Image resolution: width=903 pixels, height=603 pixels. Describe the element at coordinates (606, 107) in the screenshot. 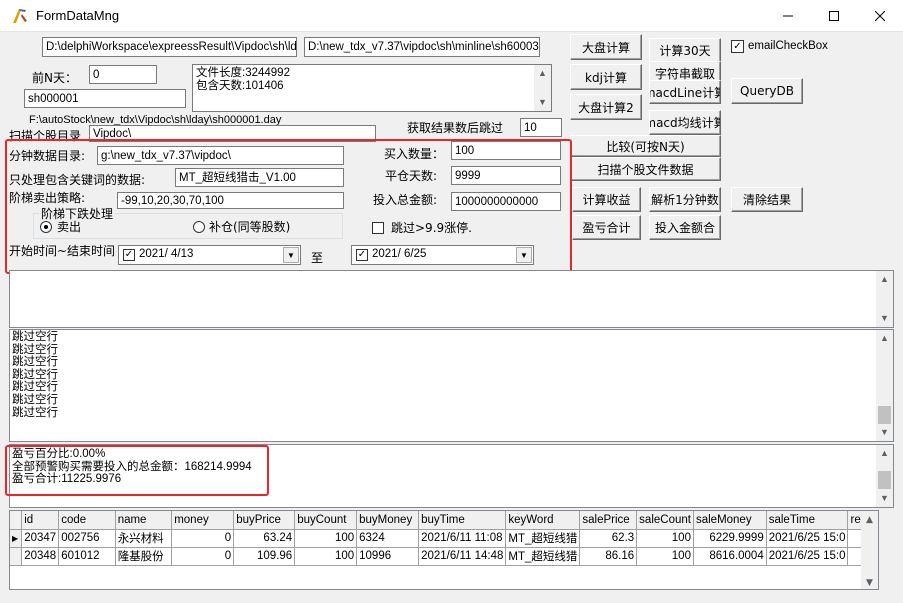

I see `market-calc2-button: 大盘计算2` at that location.